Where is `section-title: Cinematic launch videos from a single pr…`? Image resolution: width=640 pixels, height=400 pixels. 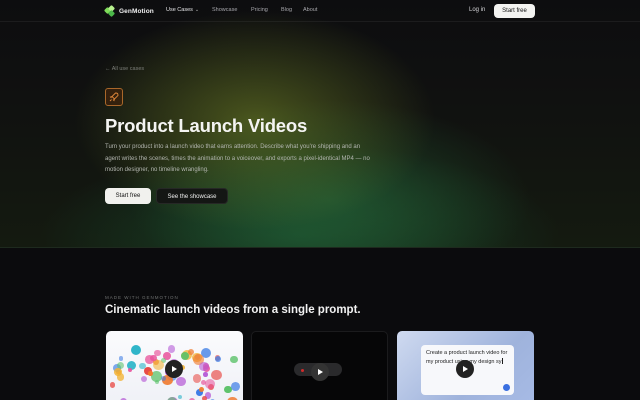 section-title: Cinematic launch videos from a single pr… is located at coordinates (233, 310).